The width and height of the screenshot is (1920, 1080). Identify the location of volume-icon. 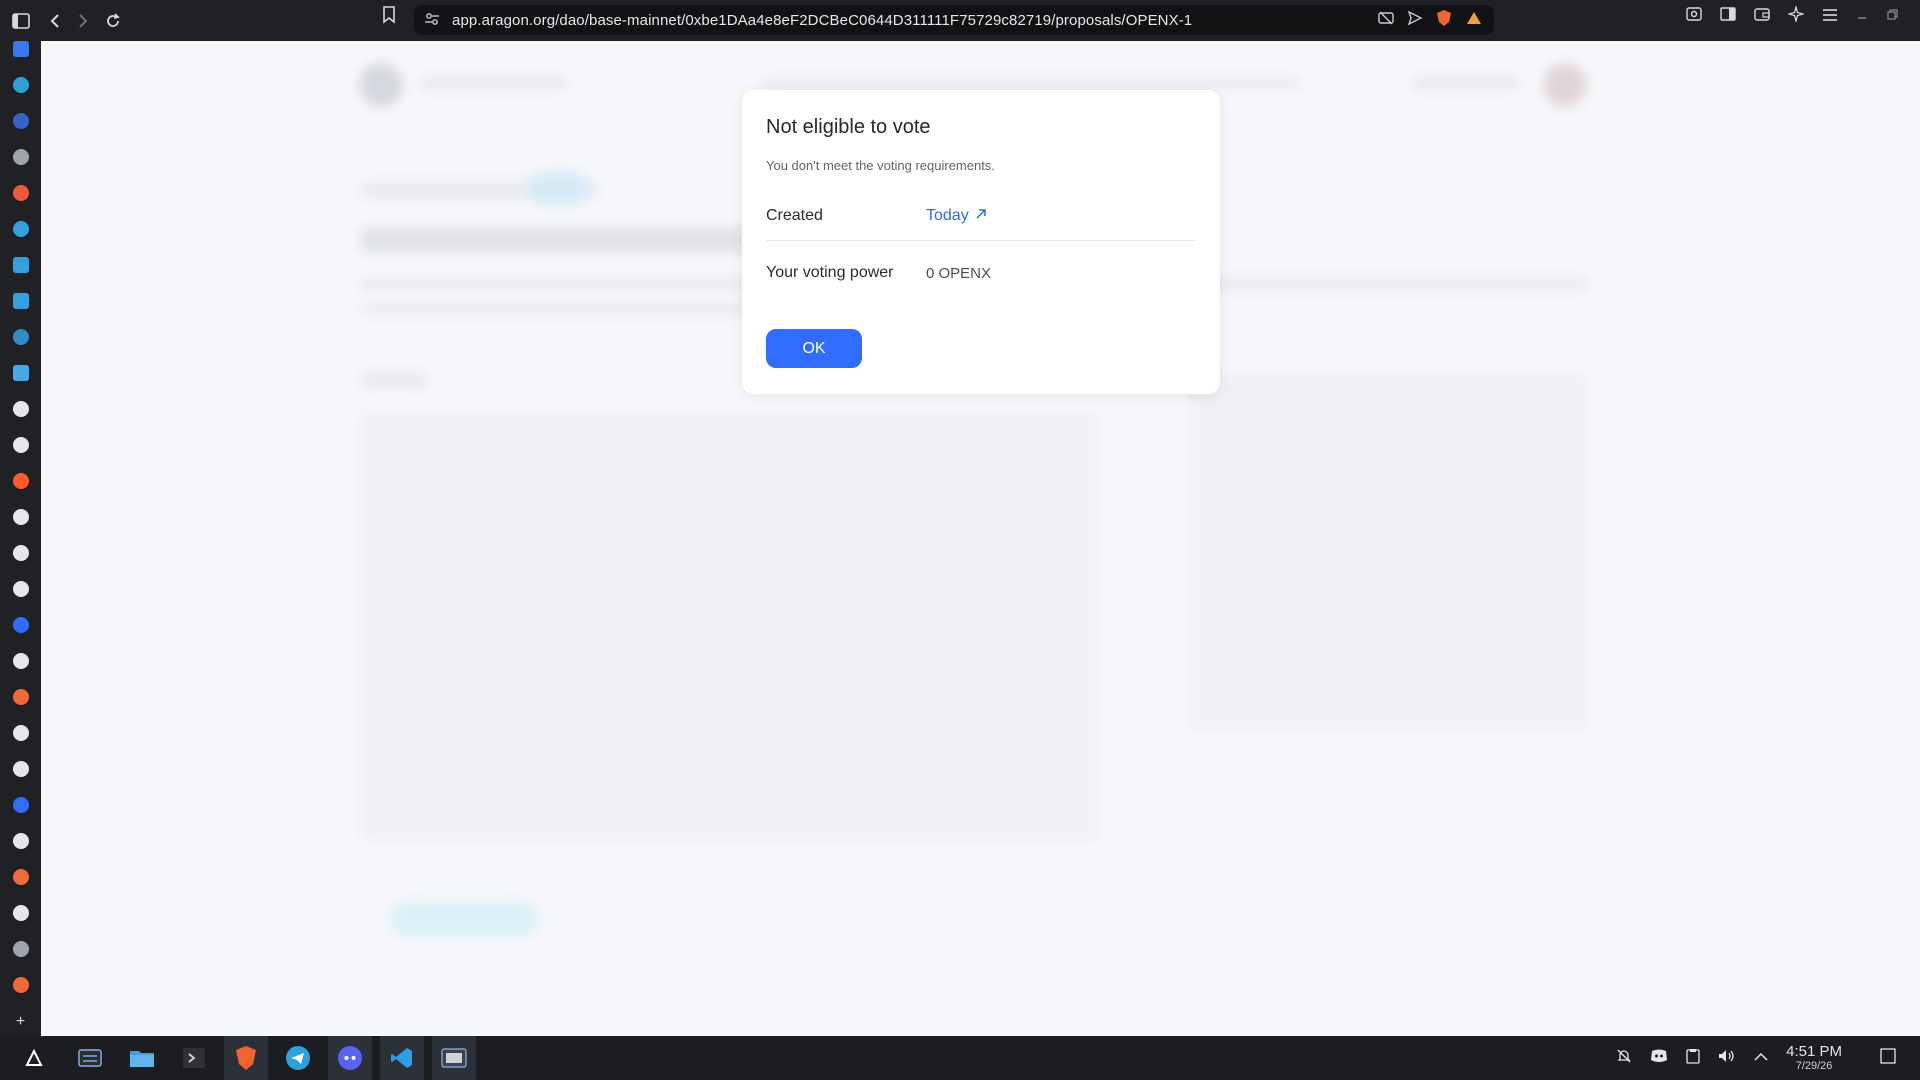
(1727, 1058).